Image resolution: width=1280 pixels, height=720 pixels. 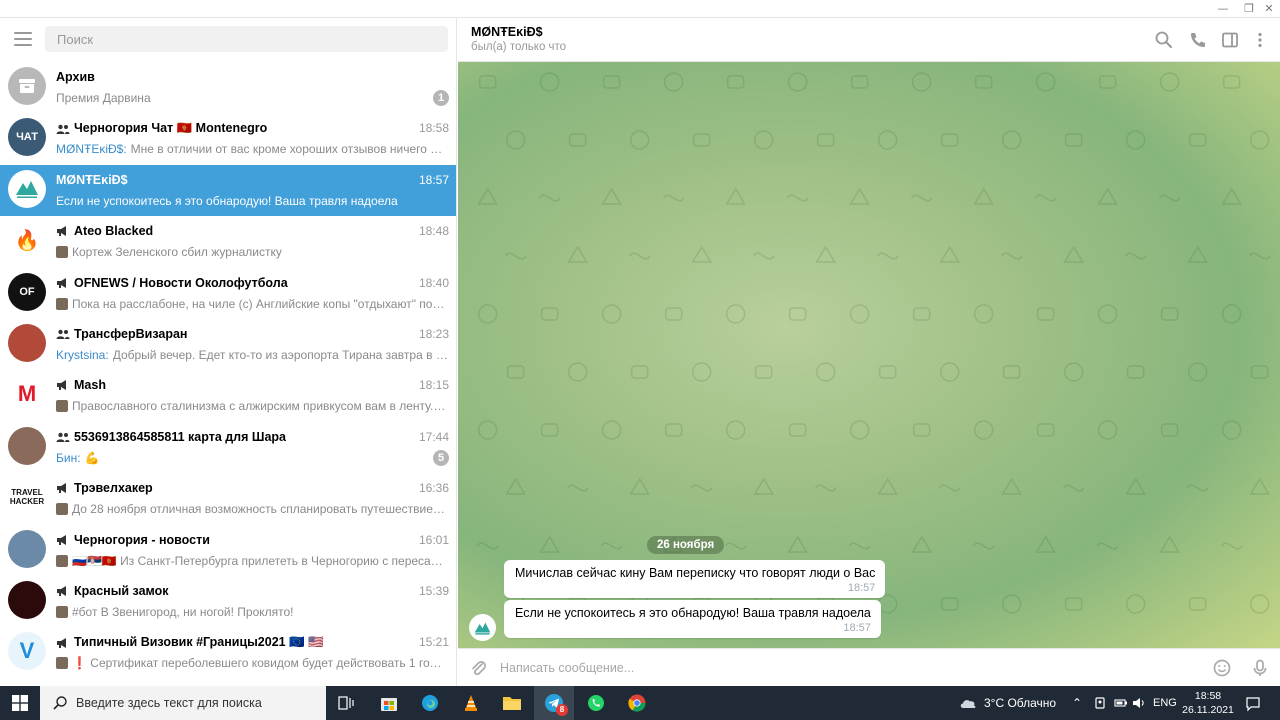 I want to click on weather-cloud-icon, so click(x=968, y=704).